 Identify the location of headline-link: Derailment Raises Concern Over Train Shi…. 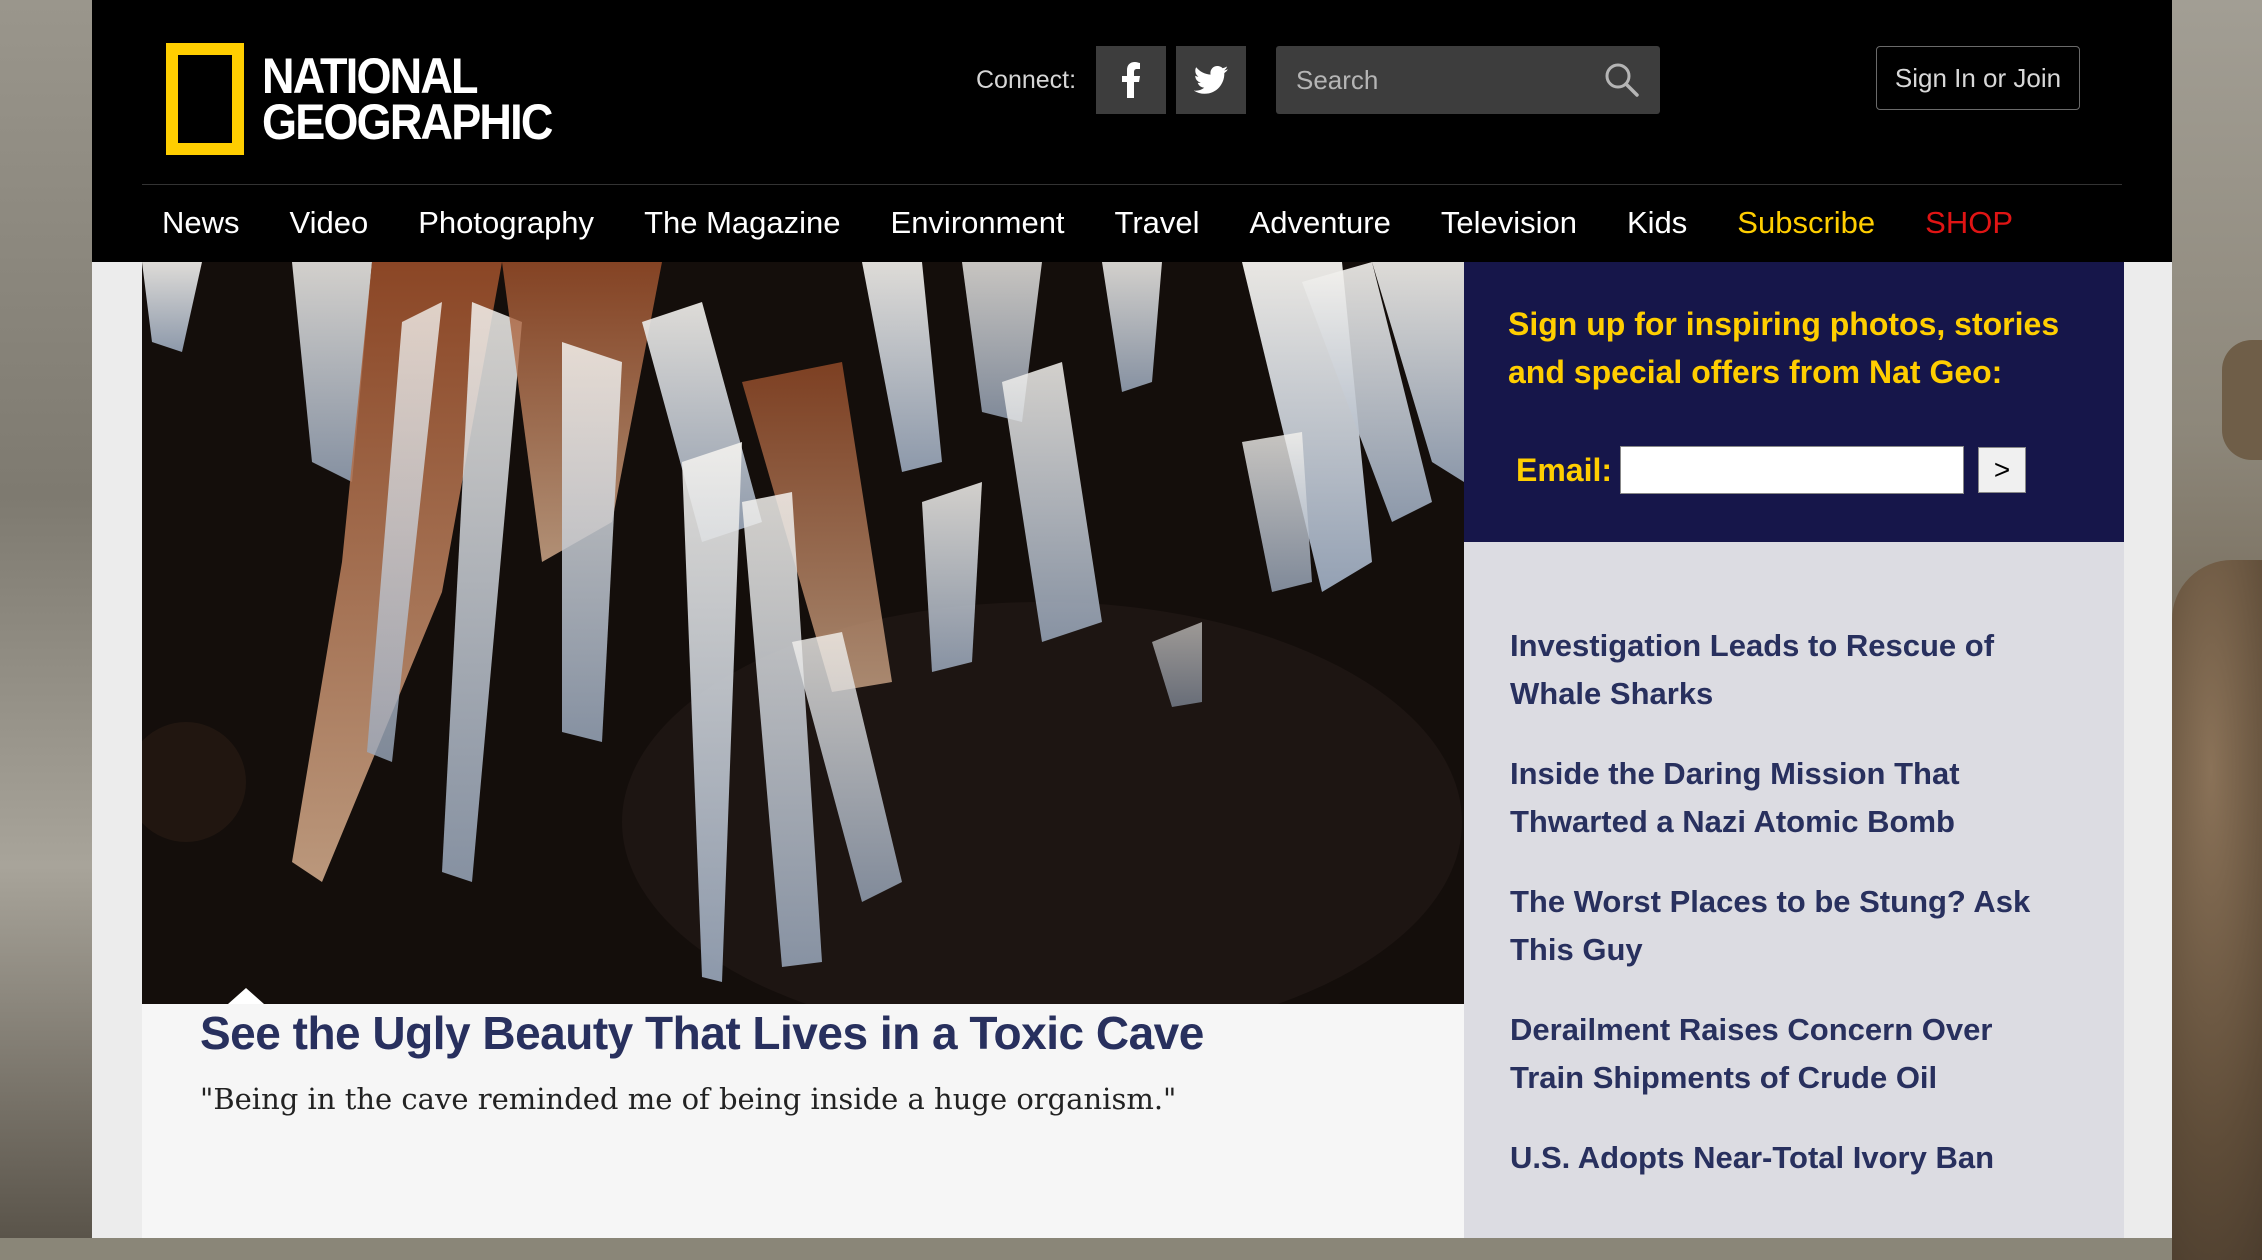
(1790, 1054).